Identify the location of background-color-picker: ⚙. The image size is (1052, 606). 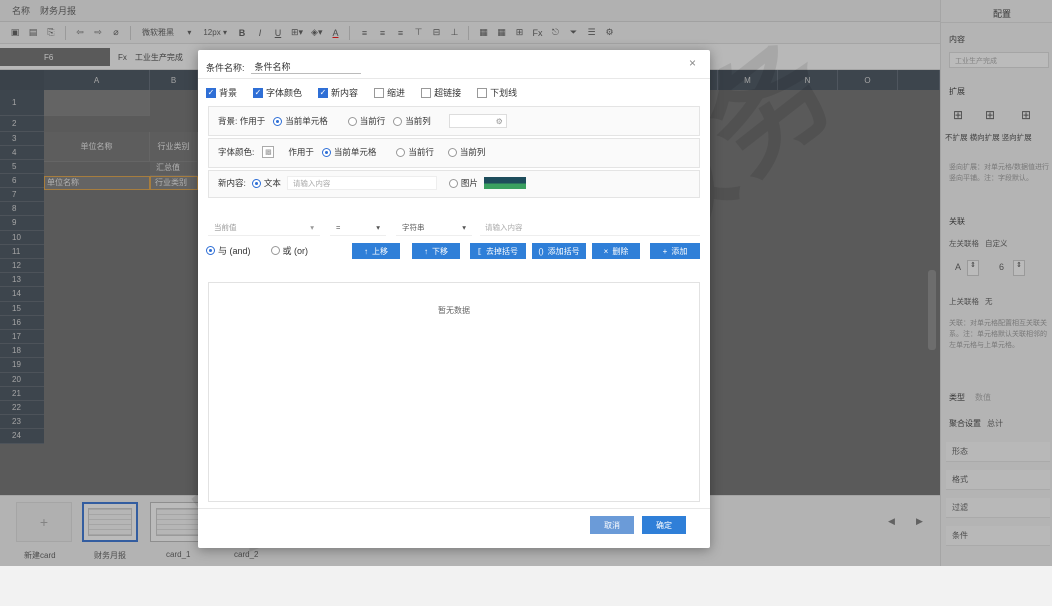
(477, 121).